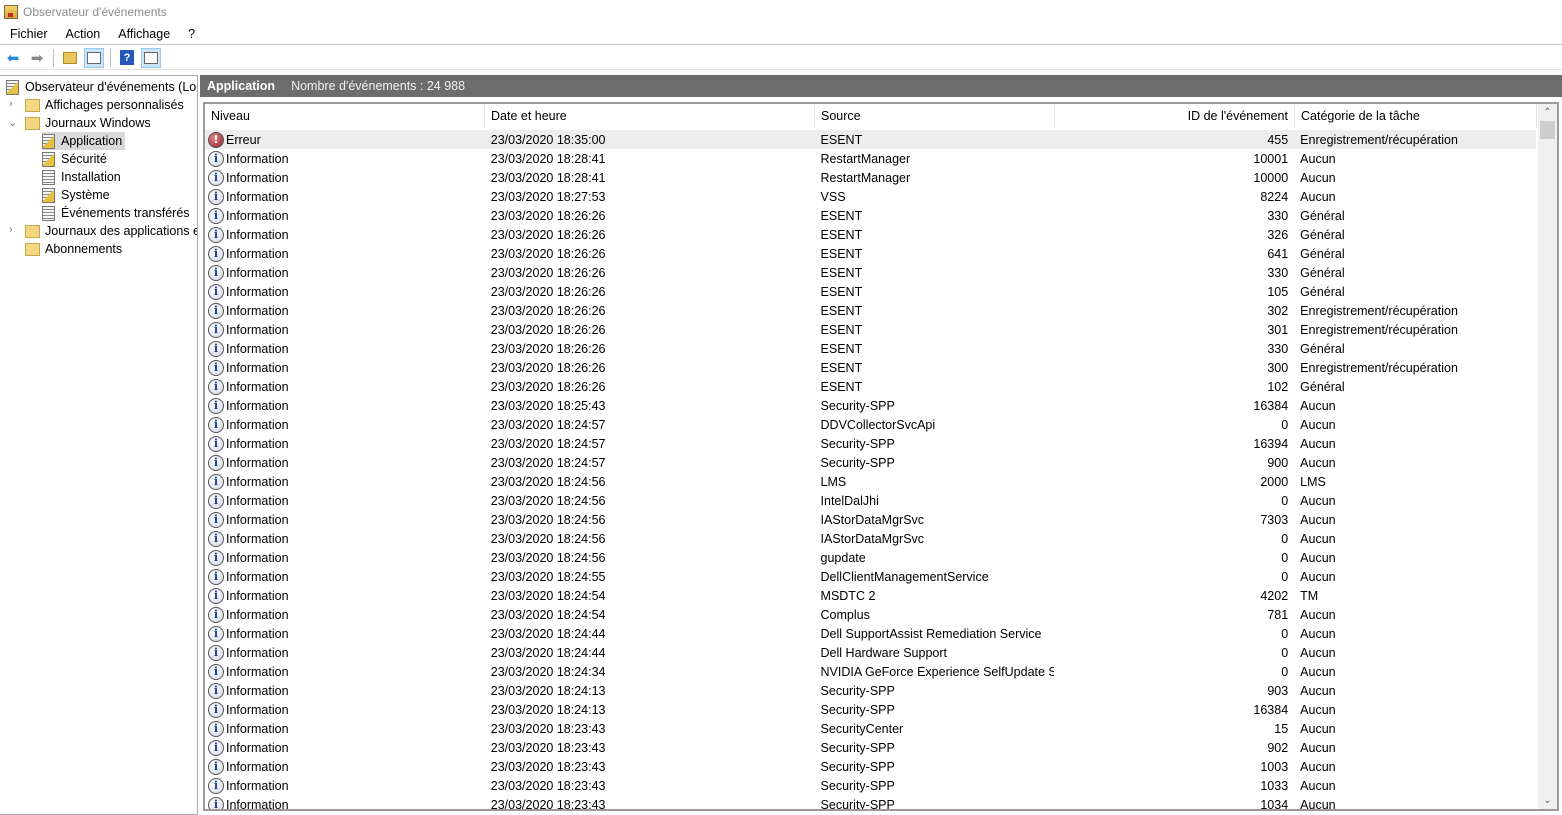  I want to click on column-header-category: Catégorie de la tâche, so click(1416, 116).